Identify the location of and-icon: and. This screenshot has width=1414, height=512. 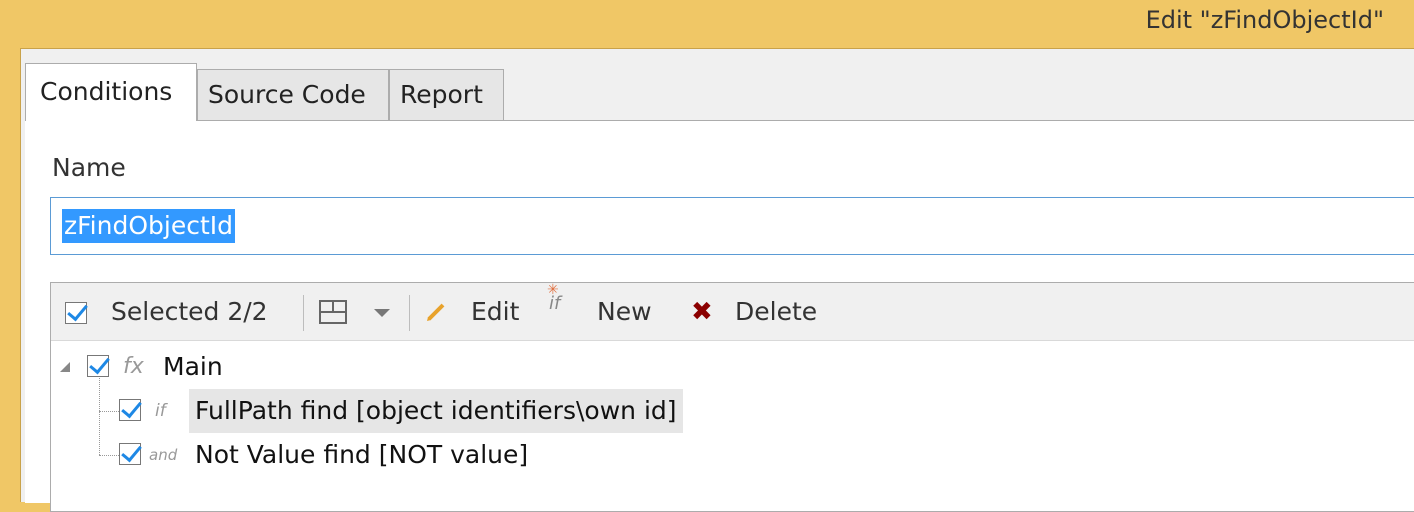
(163, 455).